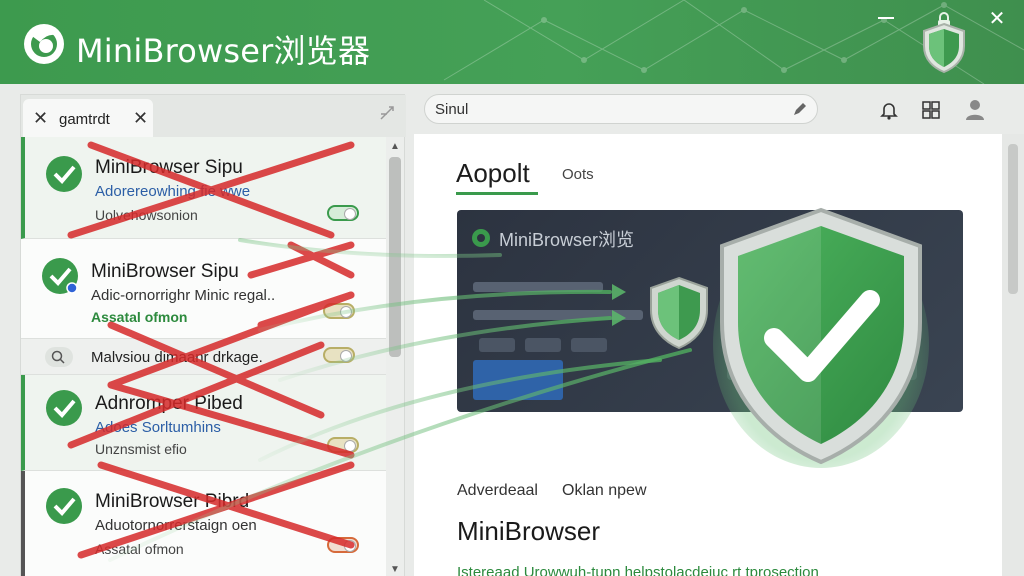  I want to click on item-subtitle: Adic-ornorrighr Minic regal.., so click(183, 295).